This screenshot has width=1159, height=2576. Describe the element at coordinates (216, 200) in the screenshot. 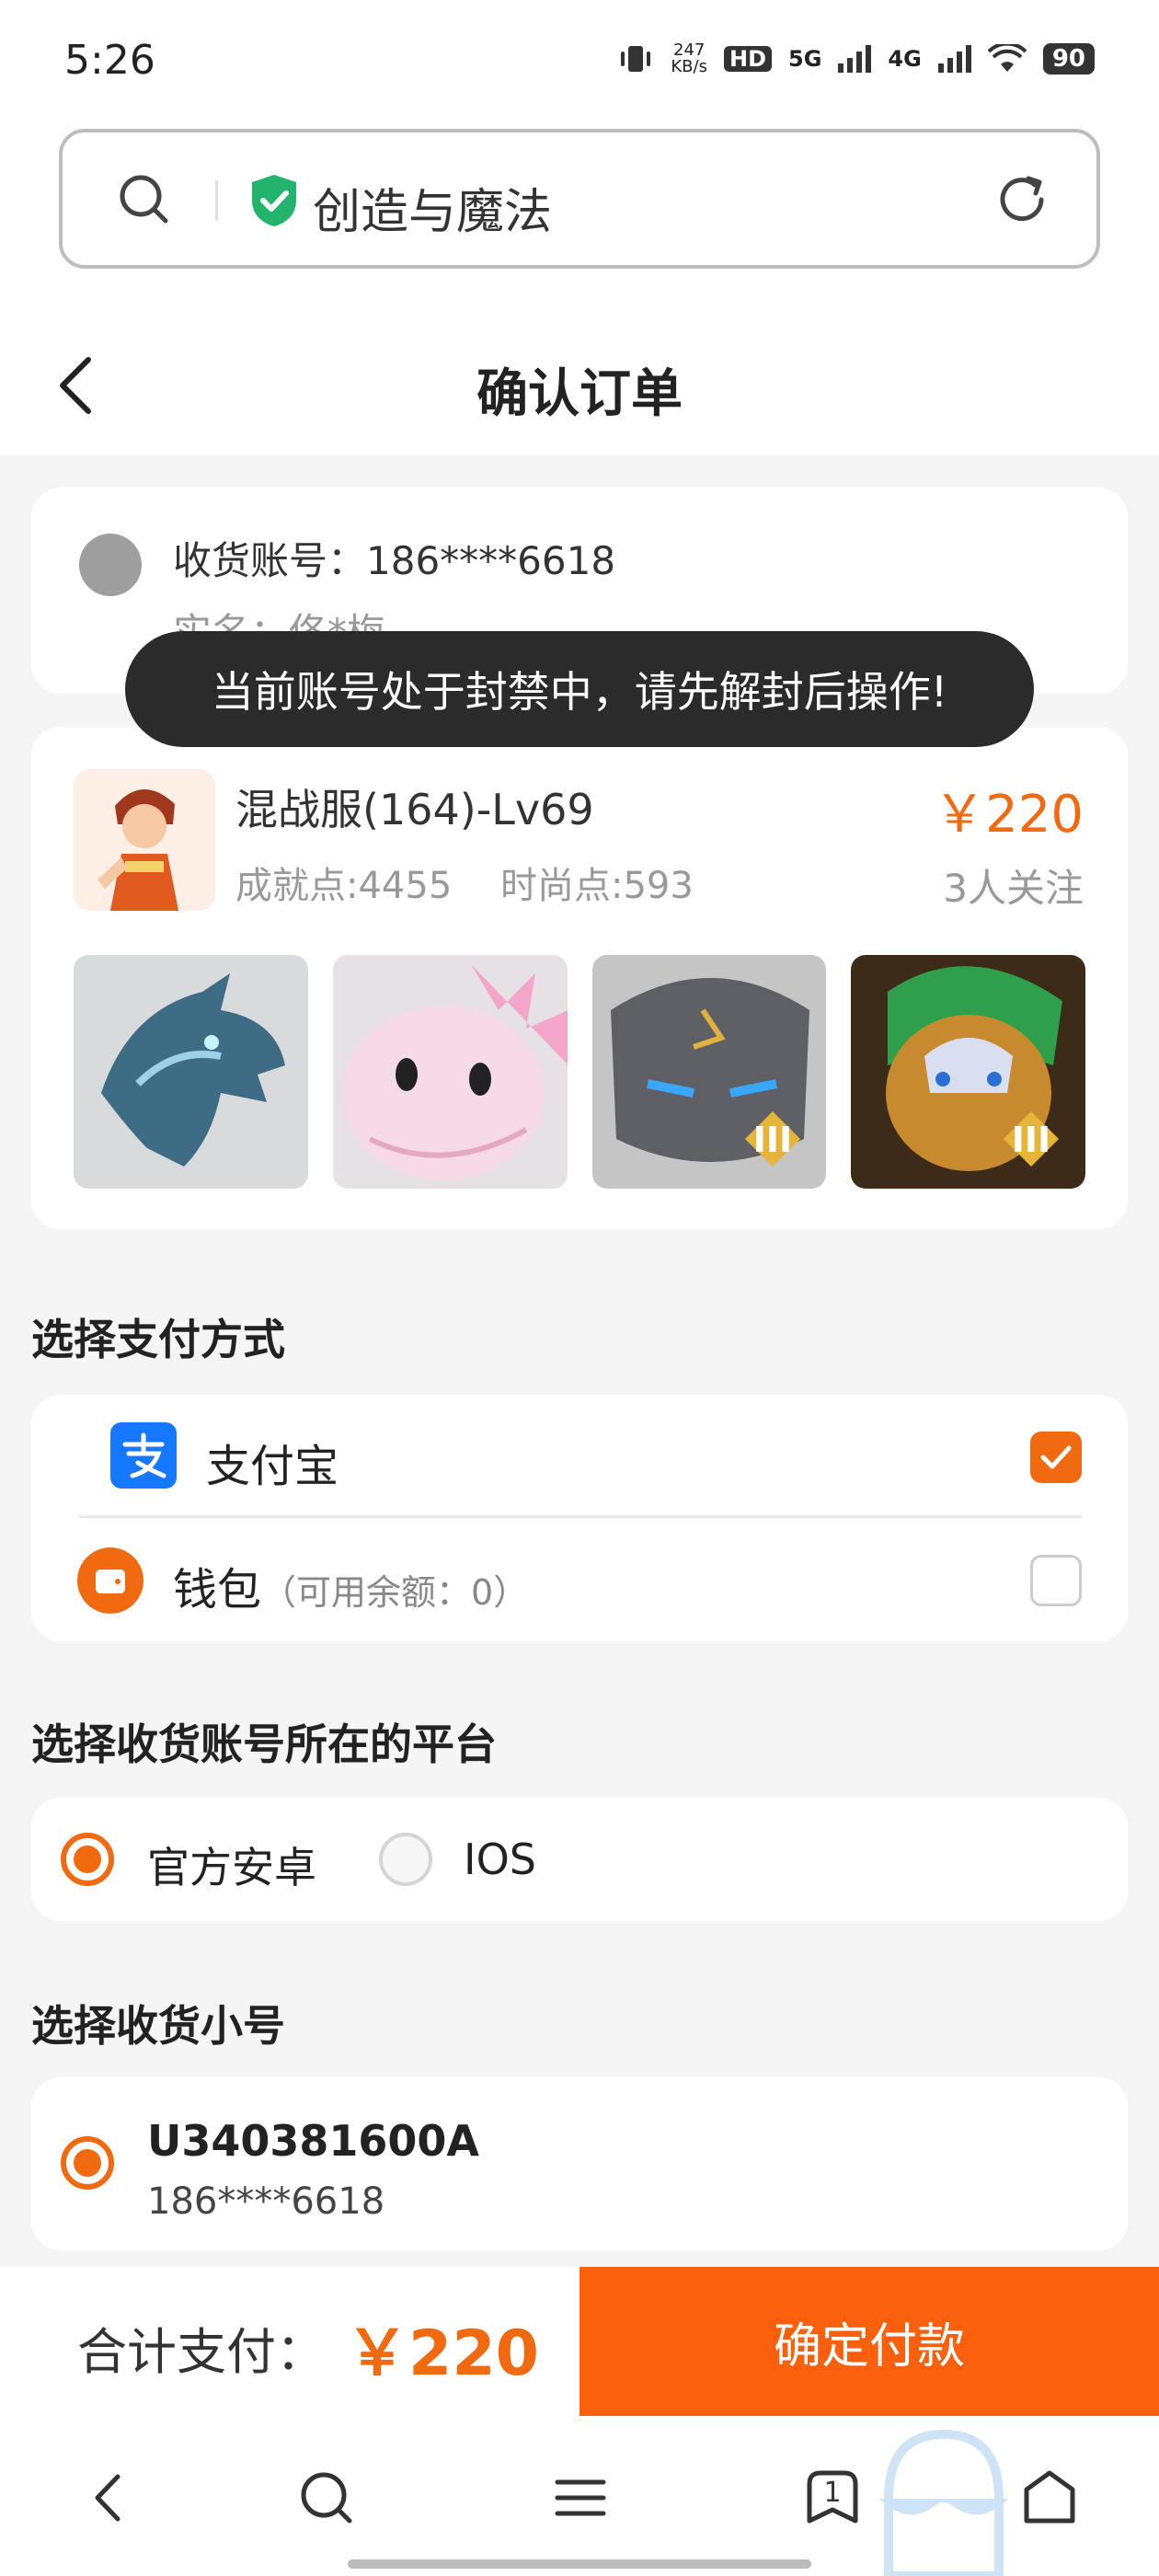

I see `address-divider` at that location.